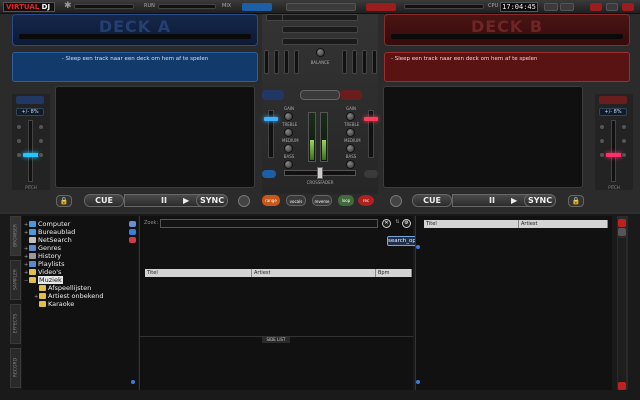  Describe the element at coordinates (628, 7) in the screenshot. I see `close-icon` at that location.